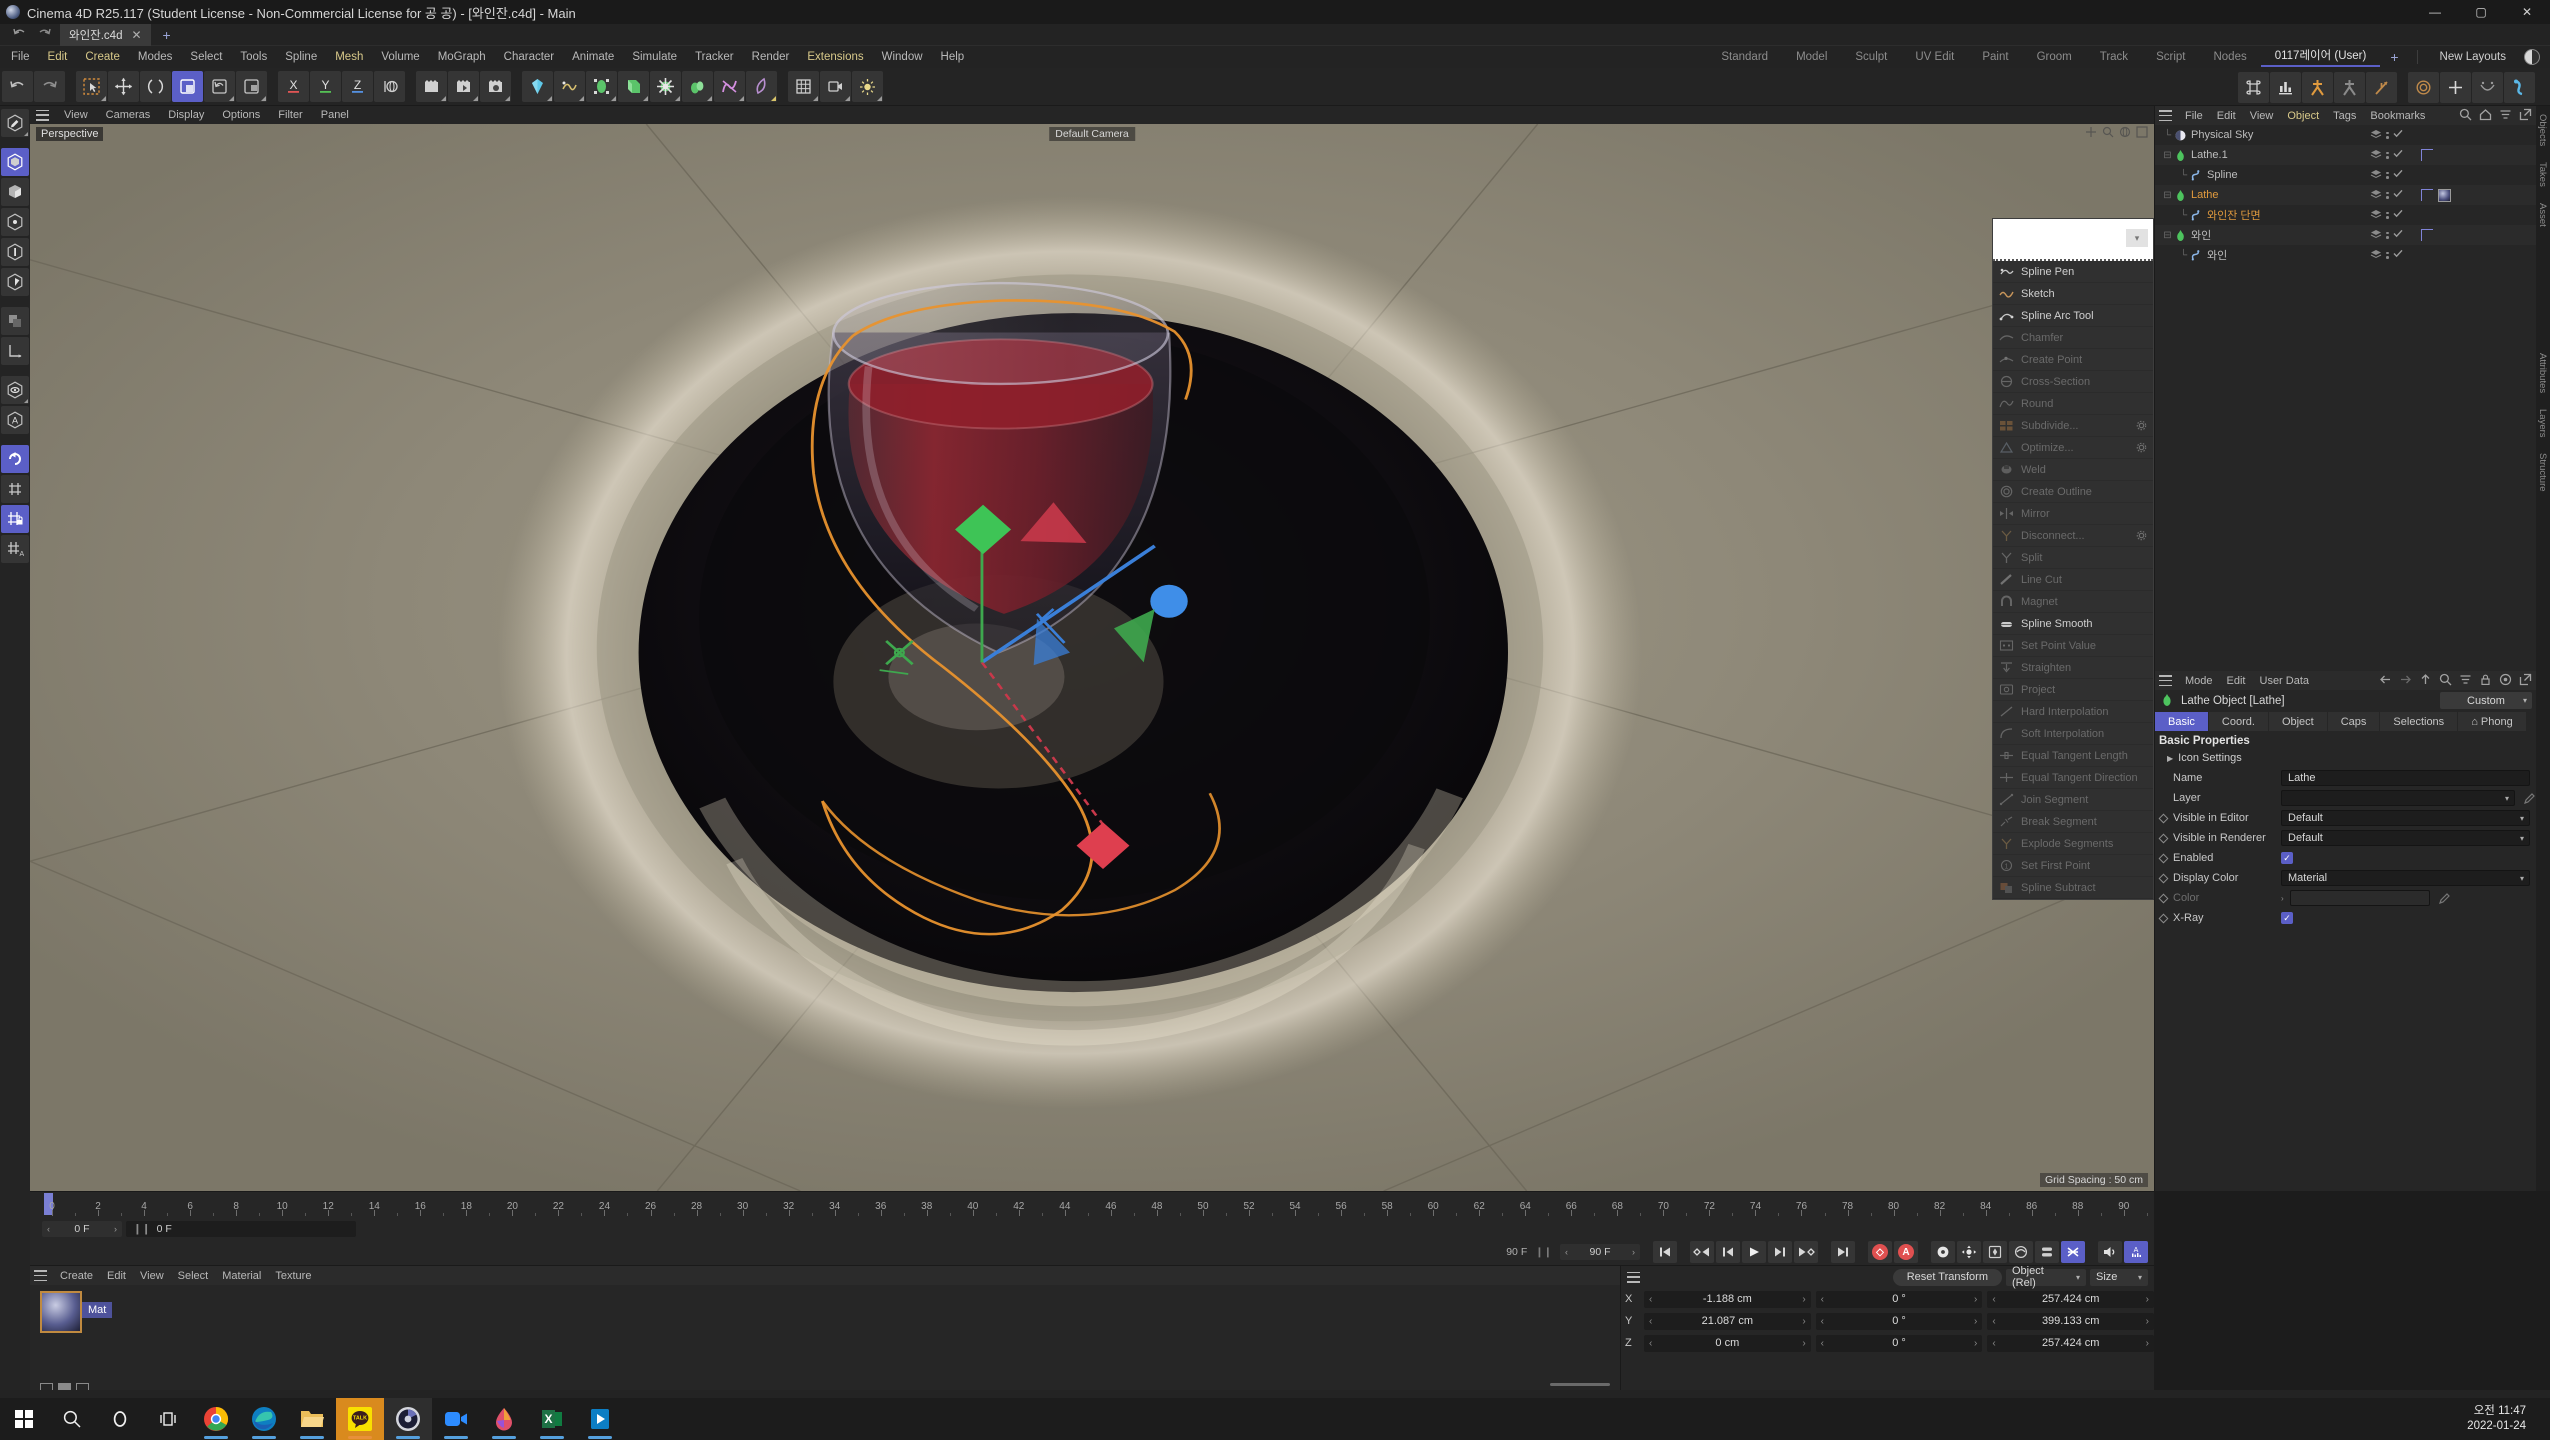 The image size is (2550, 1440). What do you see at coordinates (120, 1419) in the screenshot?
I see `cortana-icon` at bounding box center [120, 1419].